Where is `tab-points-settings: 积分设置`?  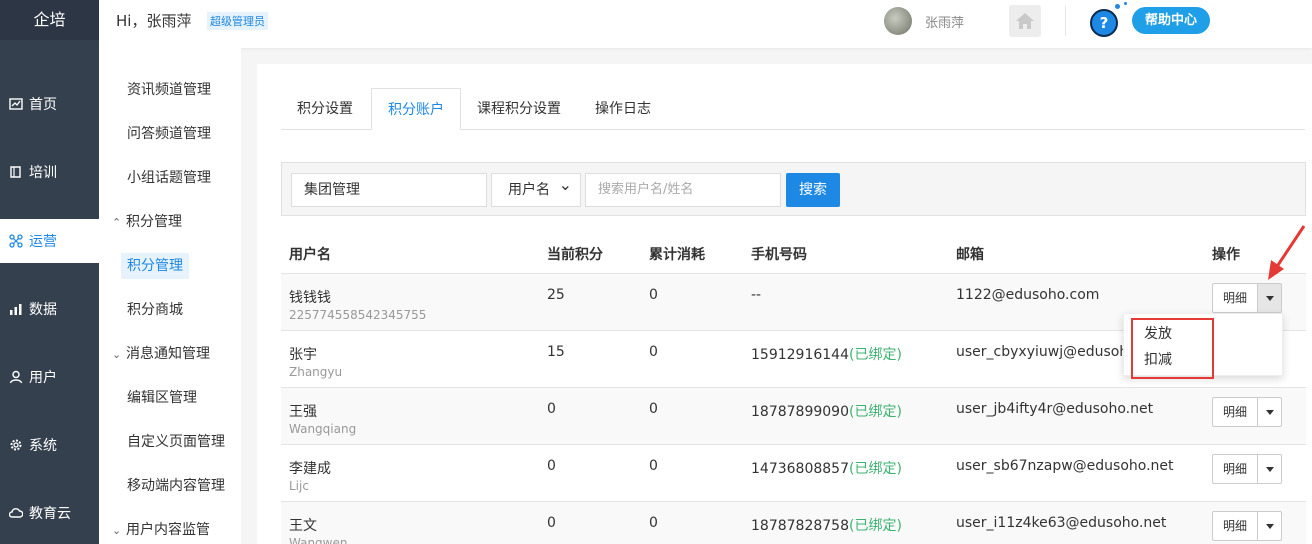
tab-points-settings: 积分设置 is located at coordinates (325, 109).